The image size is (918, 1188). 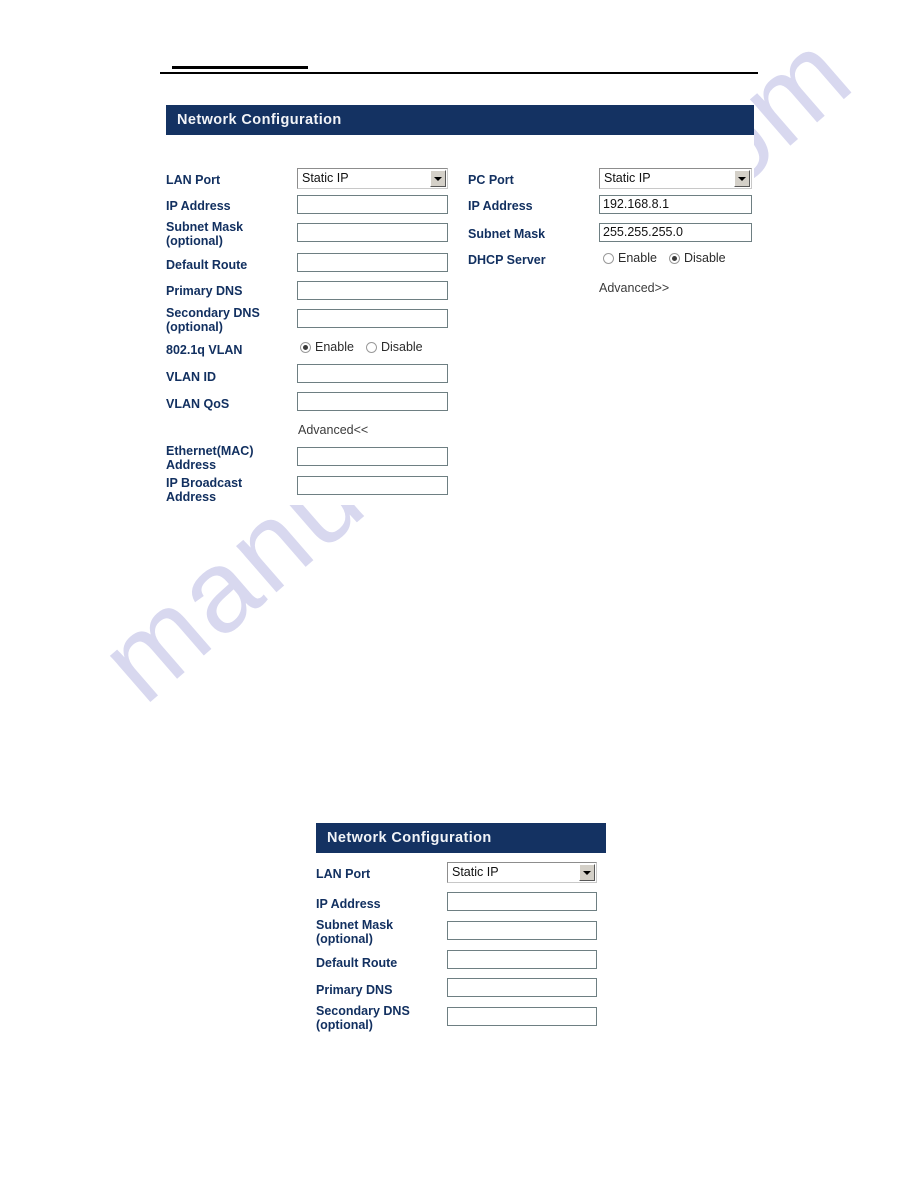 What do you see at coordinates (204, 291) in the screenshot?
I see `label-primary-dns: Primary DNS` at bounding box center [204, 291].